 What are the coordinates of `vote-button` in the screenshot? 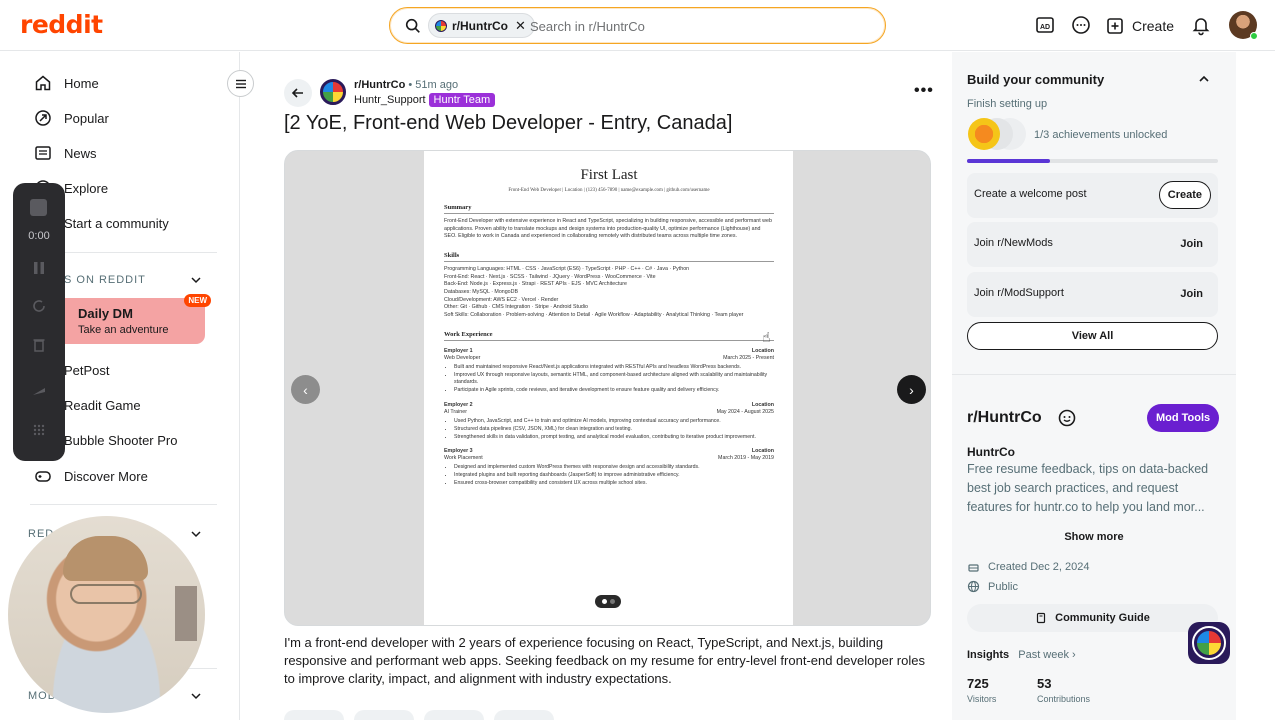 It's located at (314, 715).